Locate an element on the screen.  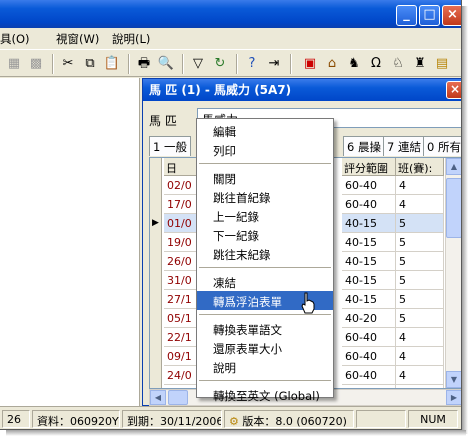
menu-tools: 具(O) is located at coordinates (15, 39).